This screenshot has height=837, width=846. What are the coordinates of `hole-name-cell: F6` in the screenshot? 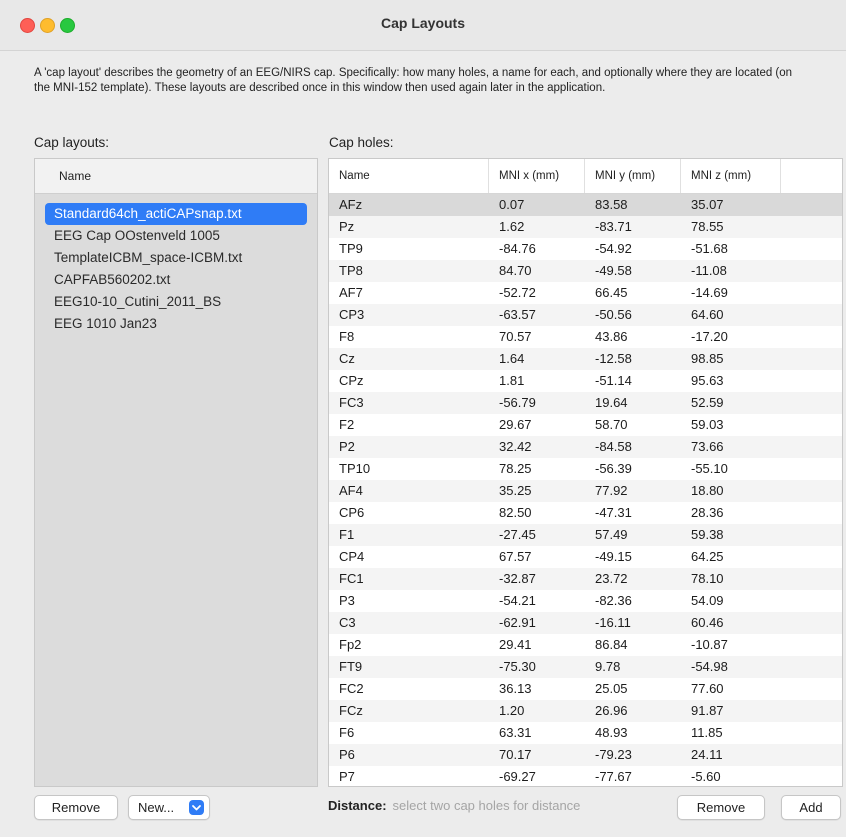 It's located at (347, 732).